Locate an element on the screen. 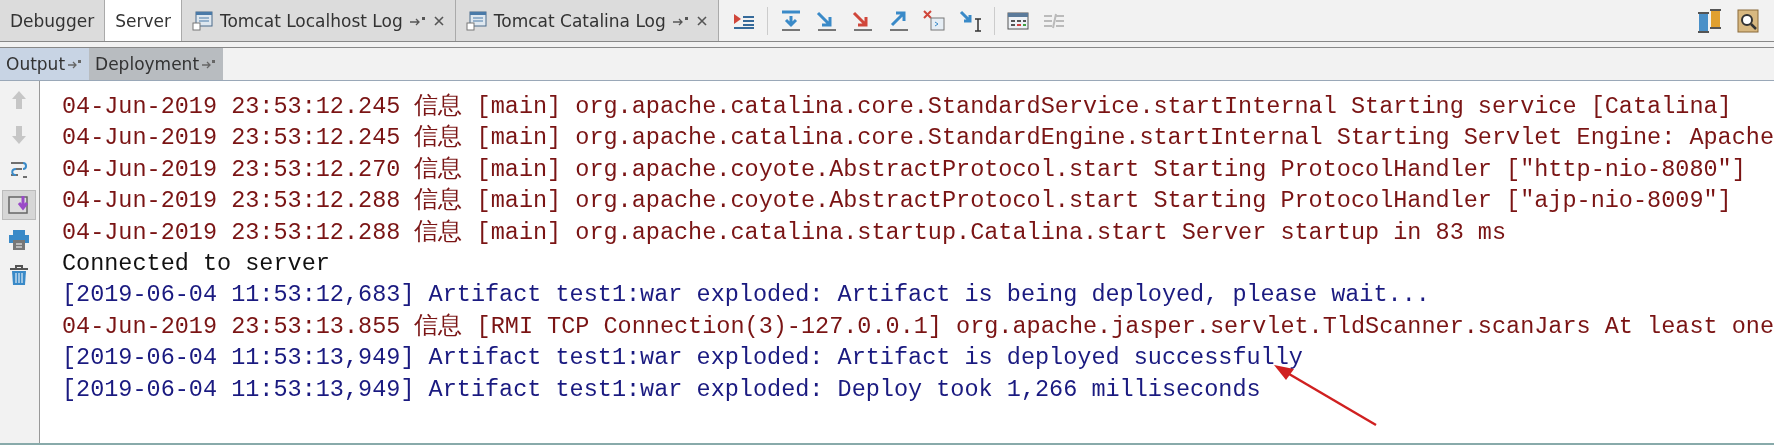  thread-spools-icon is located at coordinates (1710, 20).